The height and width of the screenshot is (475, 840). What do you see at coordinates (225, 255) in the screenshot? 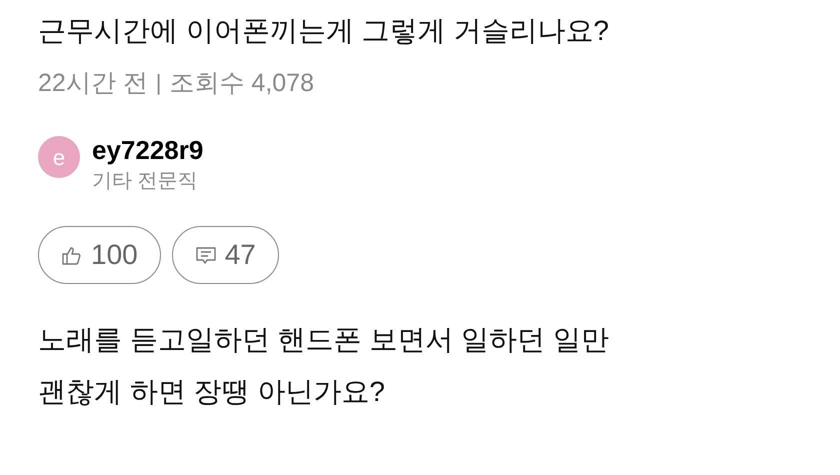
I see `comment-button: 47` at bounding box center [225, 255].